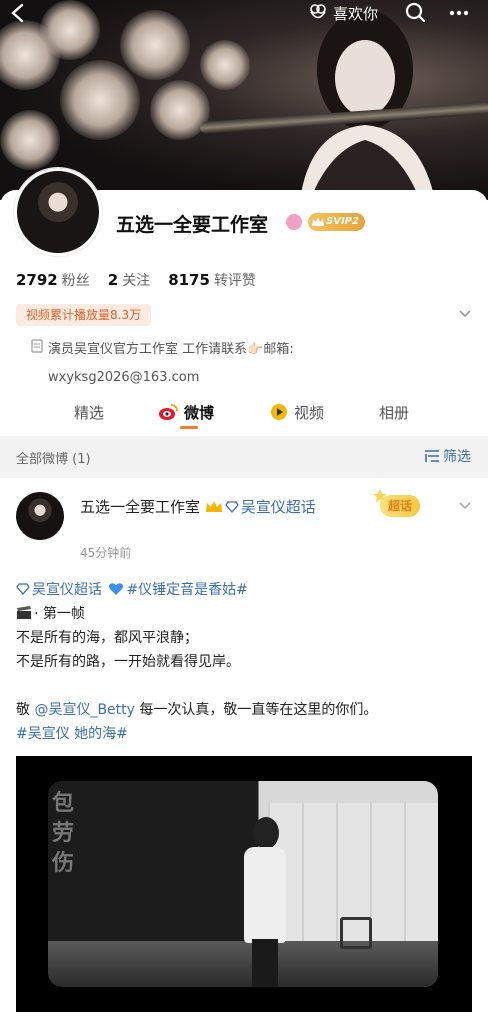 This screenshot has height=1029, width=488. I want to click on play-count-tag: 视频累计播放量8.3万, so click(84, 315).